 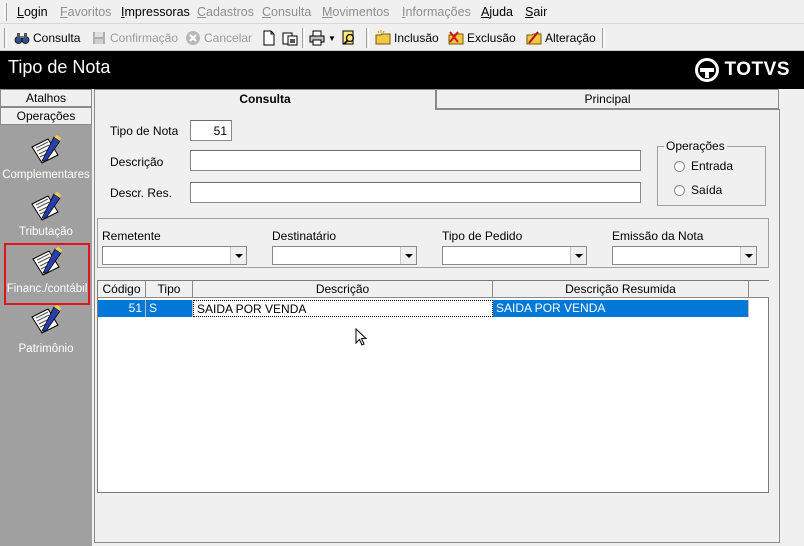 What do you see at coordinates (514, 255) in the screenshot?
I see `tipo-pedido-select` at bounding box center [514, 255].